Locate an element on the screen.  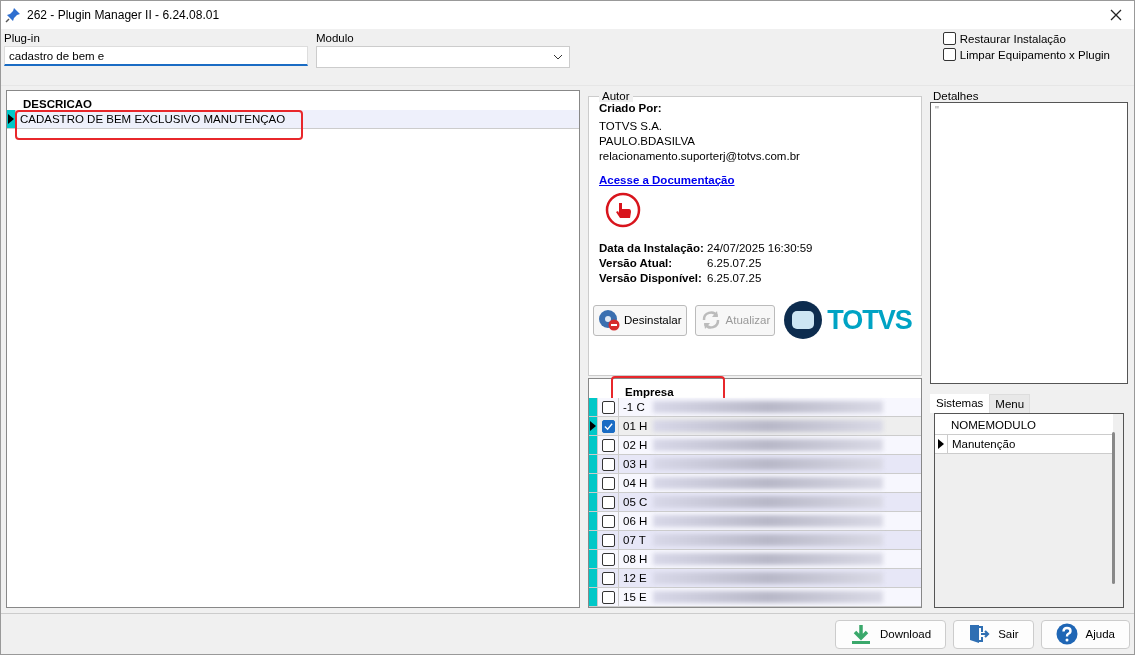
info-value: 24/07/2025 16:30:59 is located at coordinates (760, 248).